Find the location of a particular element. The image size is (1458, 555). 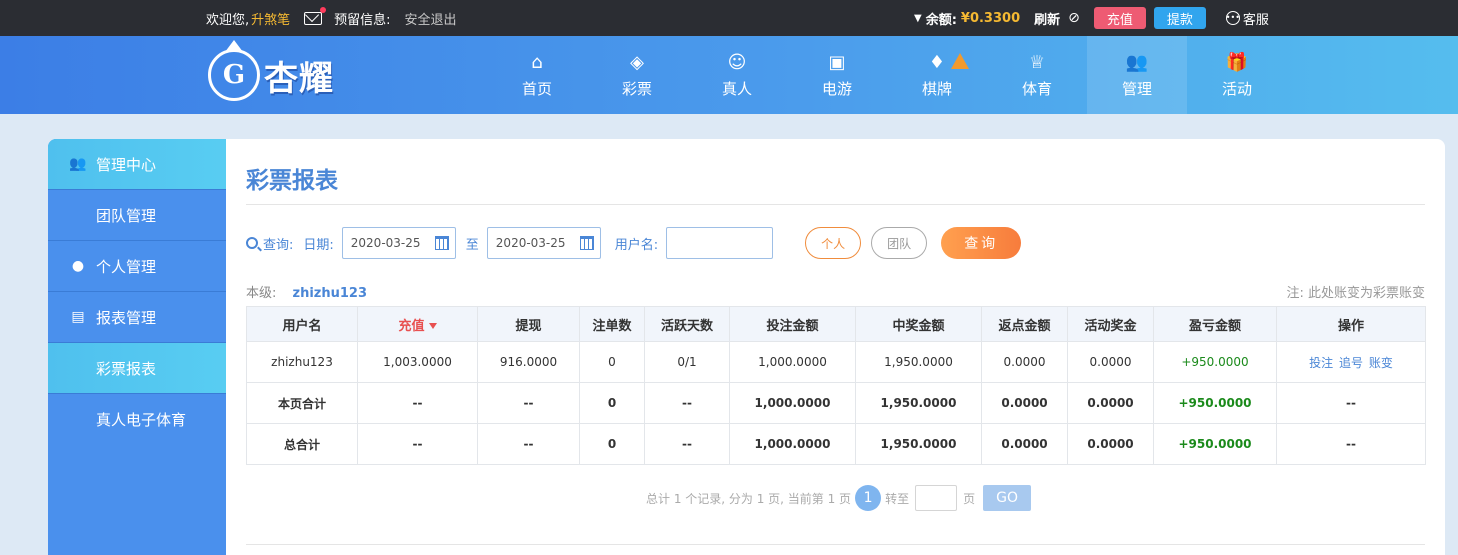

site-logo: G 杏耀 is located at coordinates (283, 73).